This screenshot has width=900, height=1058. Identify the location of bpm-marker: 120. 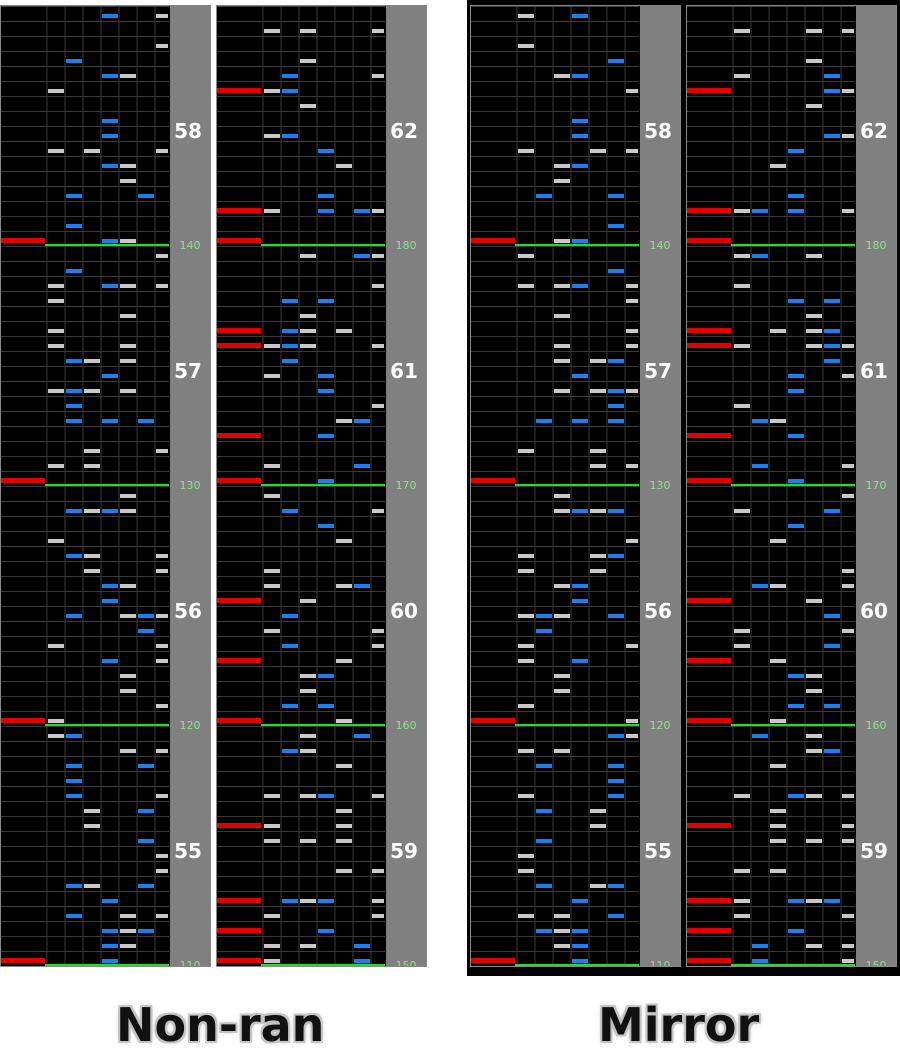
(190, 725).